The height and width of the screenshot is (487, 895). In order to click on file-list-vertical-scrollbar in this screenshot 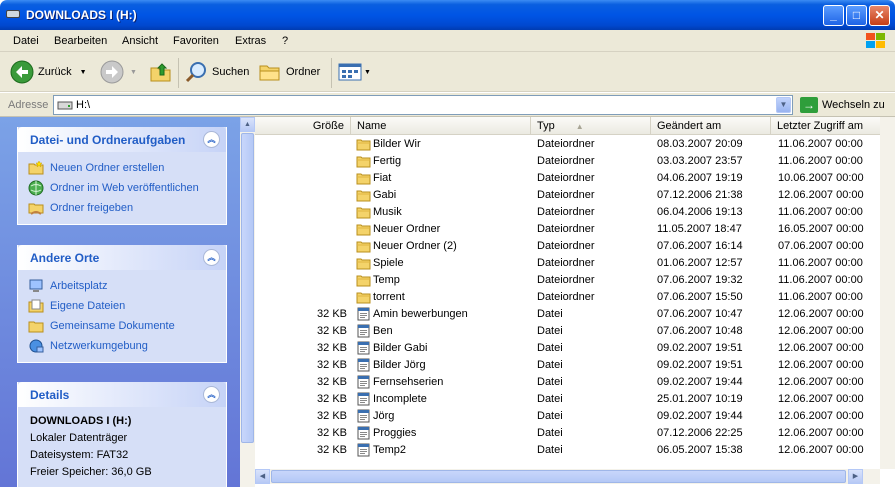, I will do `click(887, 293)`.